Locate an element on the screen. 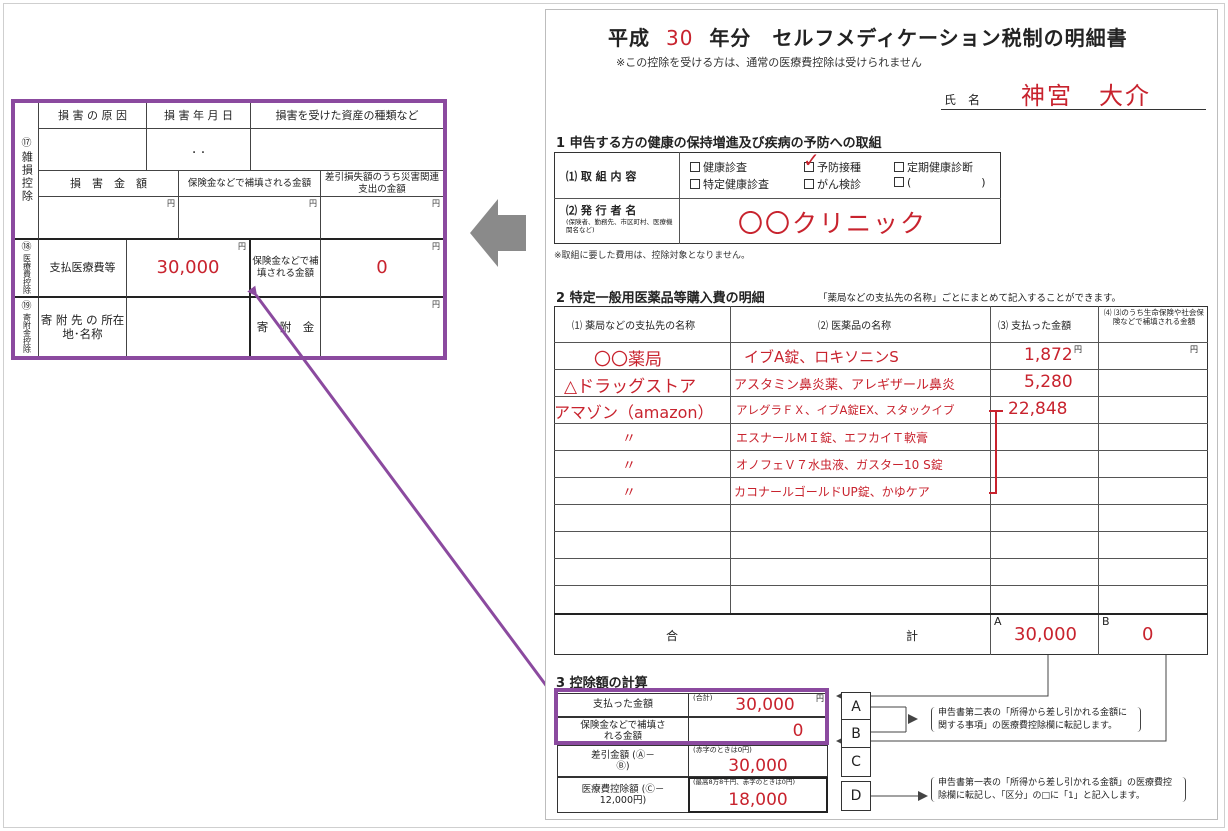 The height and width of the screenshot is (831, 1228). calc-deduct-value: 18,000 is located at coordinates (758, 799).